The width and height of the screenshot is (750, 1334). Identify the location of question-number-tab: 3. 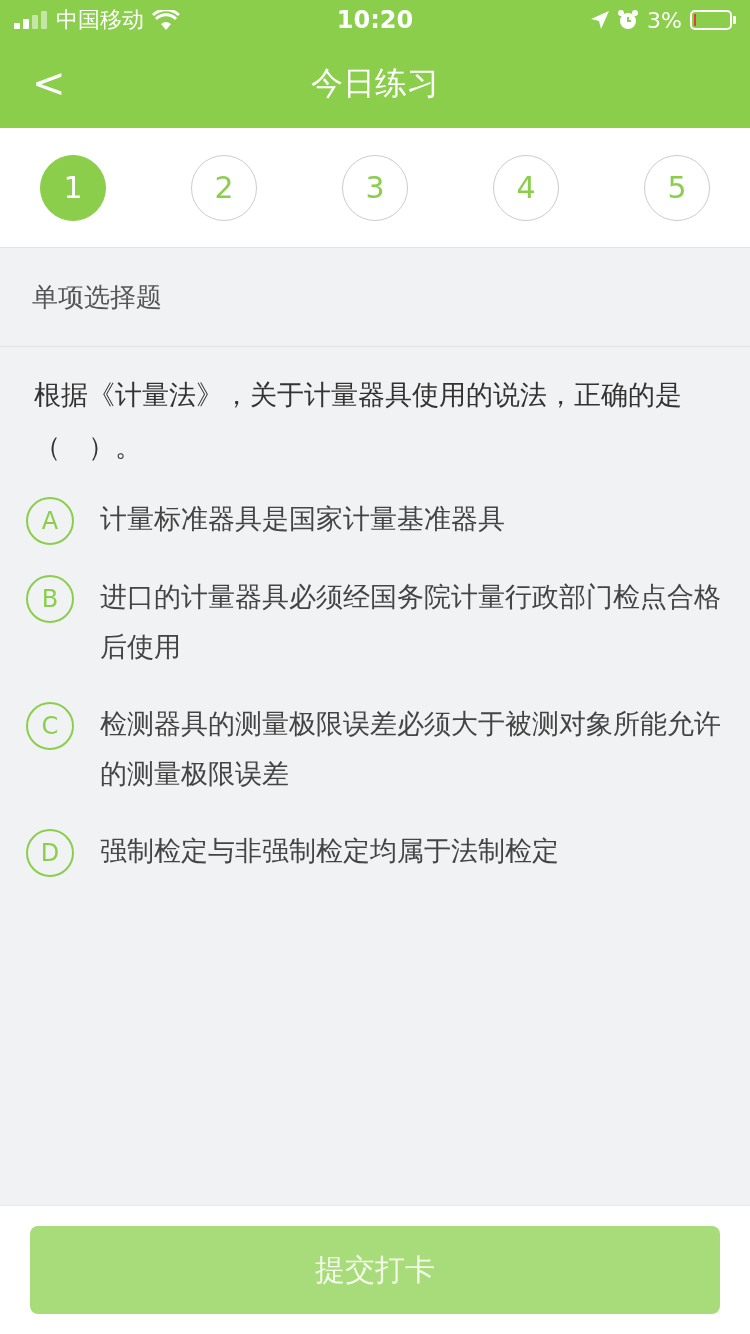
(375, 187).